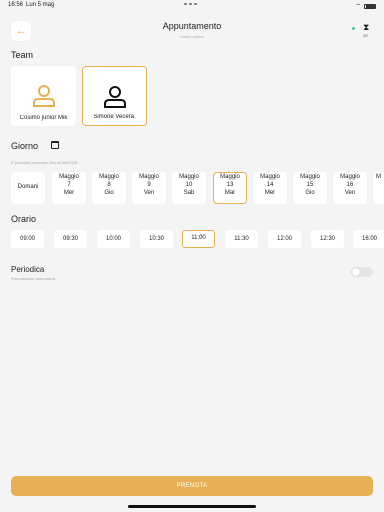 The height and width of the screenshot is (512, 384). What do you see at coordinates (353, 28) in the screenshot?
I see `status-dot-icon` at bounding box center [353, 28].